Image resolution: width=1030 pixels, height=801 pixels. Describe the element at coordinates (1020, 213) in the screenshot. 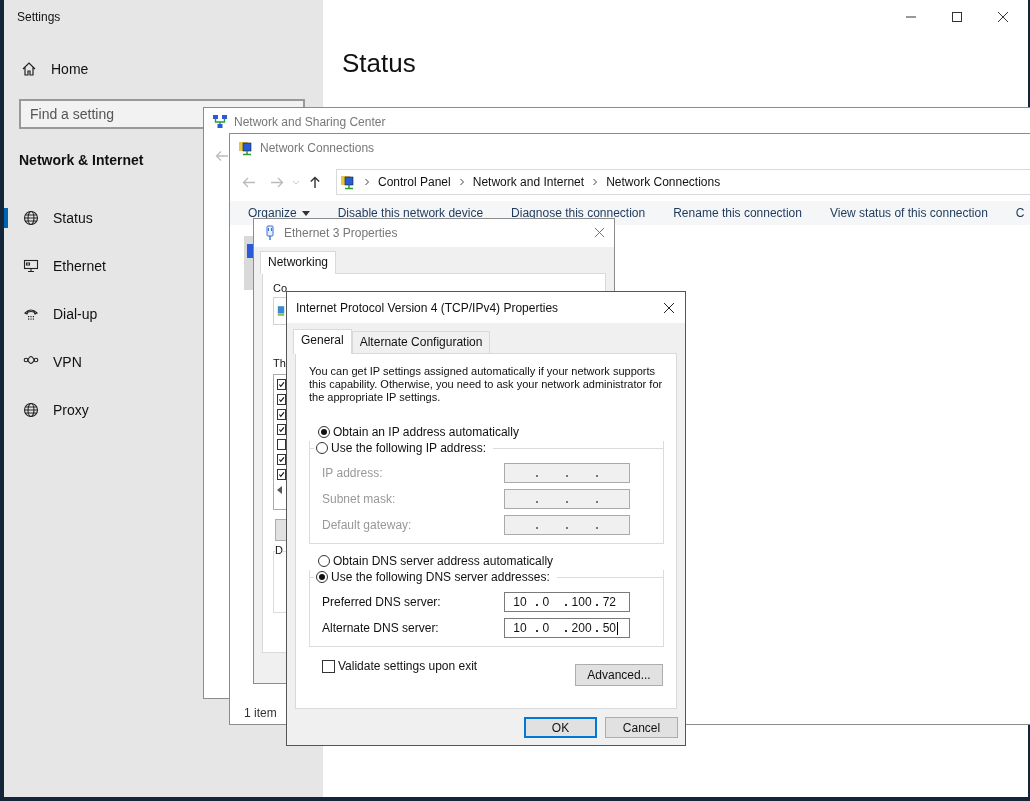

I see `toolbar-action: C` at that location.